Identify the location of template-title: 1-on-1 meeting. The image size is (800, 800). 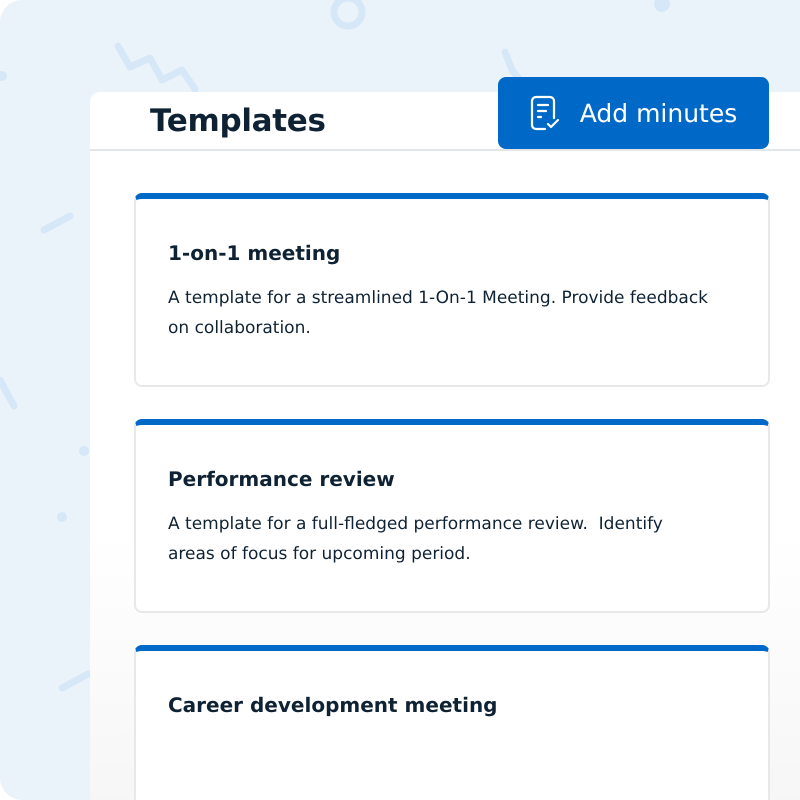
(255, 253).